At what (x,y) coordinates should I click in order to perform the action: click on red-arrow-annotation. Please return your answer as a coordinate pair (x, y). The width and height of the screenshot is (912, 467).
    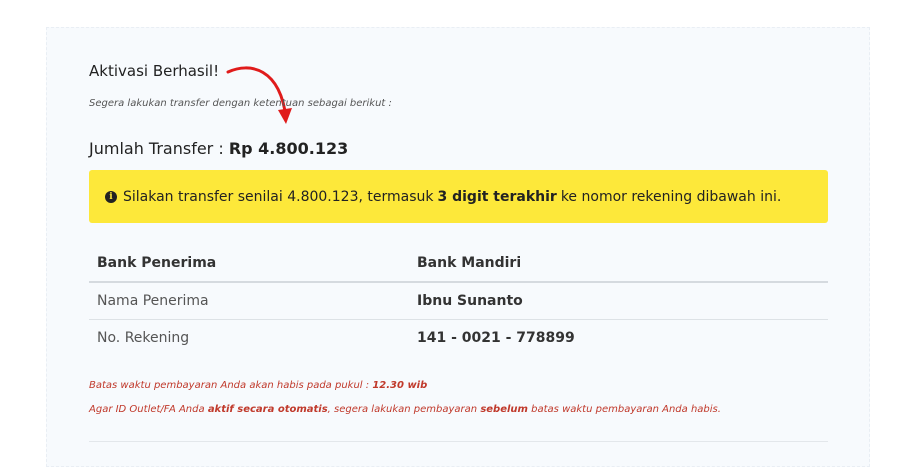
    Looking at the image, I should click on (259, 95).